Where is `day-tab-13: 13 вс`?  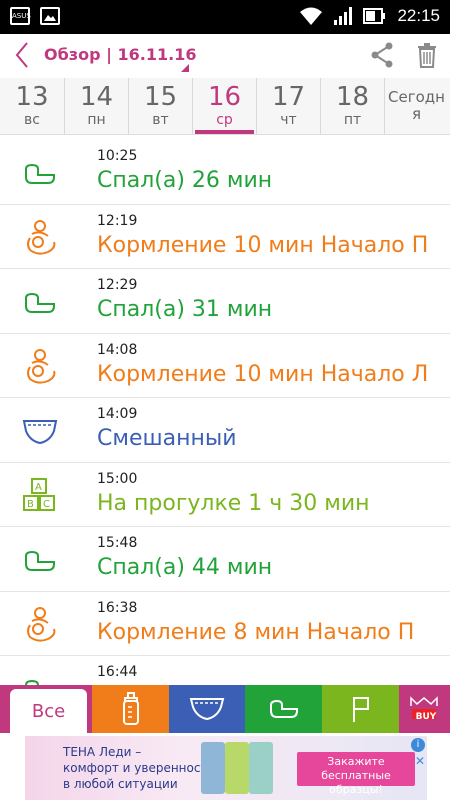
day-tab-13: 13 вс is located at coordinates (32, 106).